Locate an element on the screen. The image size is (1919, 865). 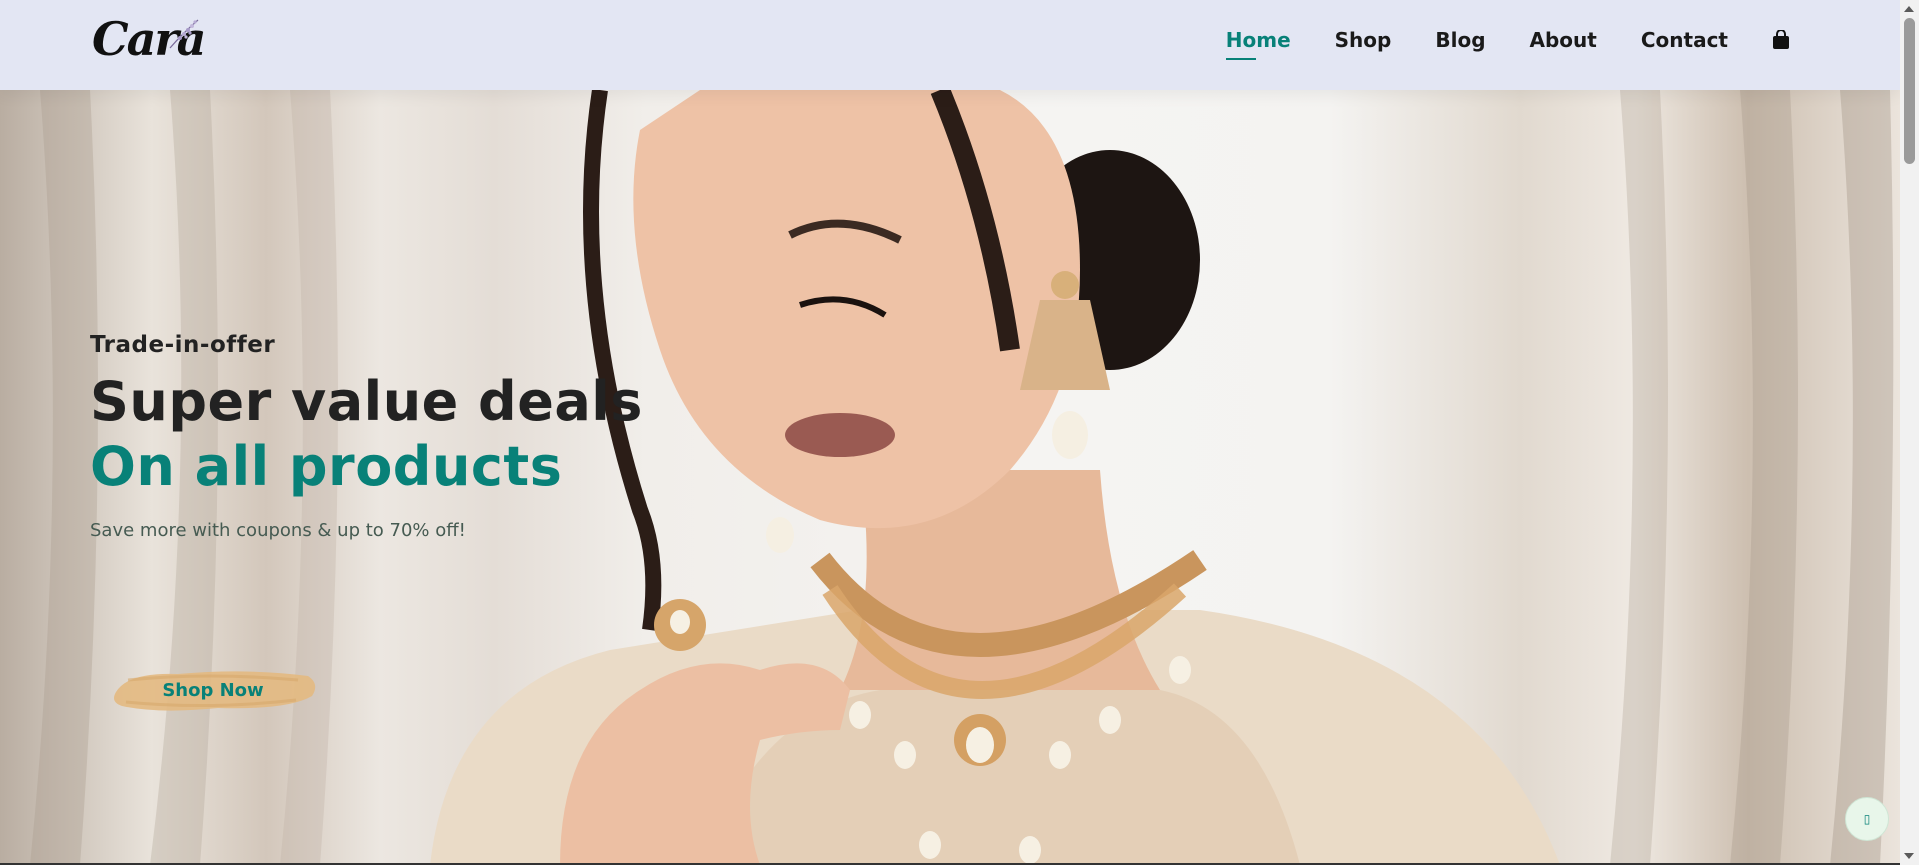
hero-kicker: Trade-in-offer is located at coordinates (183, 345).